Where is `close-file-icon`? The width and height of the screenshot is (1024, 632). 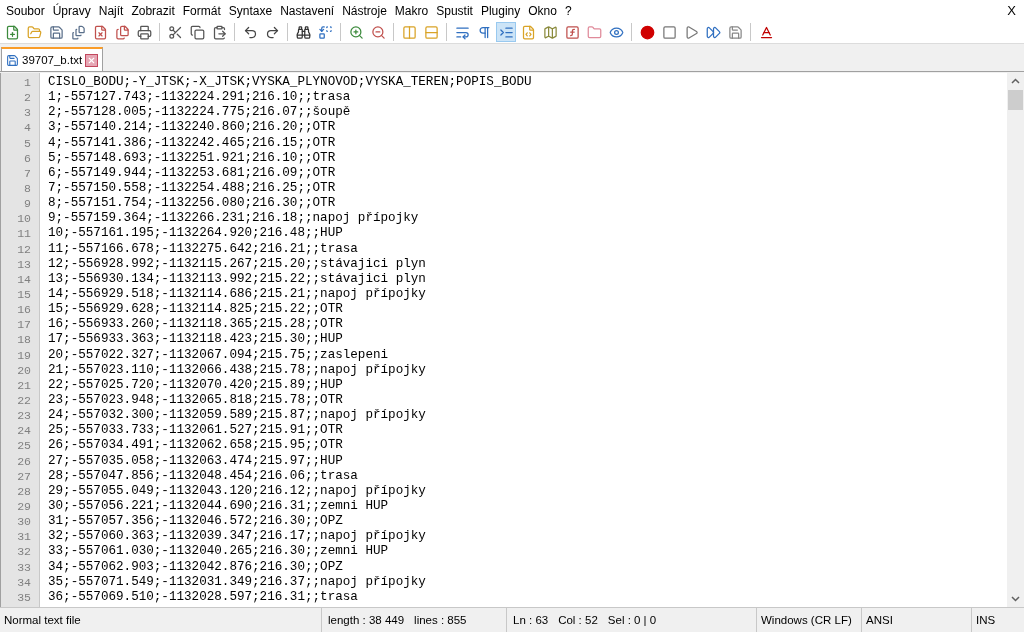 close-file-icon is located at coordinates (100, 32).